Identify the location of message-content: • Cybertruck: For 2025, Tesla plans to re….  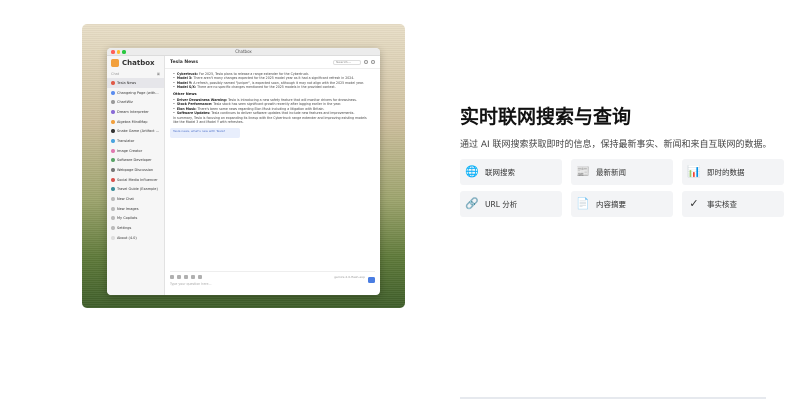
(272, 104).